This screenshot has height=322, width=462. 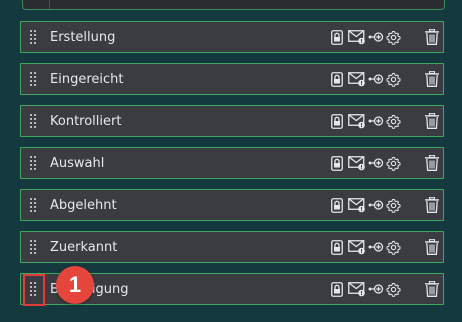 What do you see at coordinates (84, 247) in the screenshot?
I see `status-label: Zuerkannt` at bounding box center [84, 247].